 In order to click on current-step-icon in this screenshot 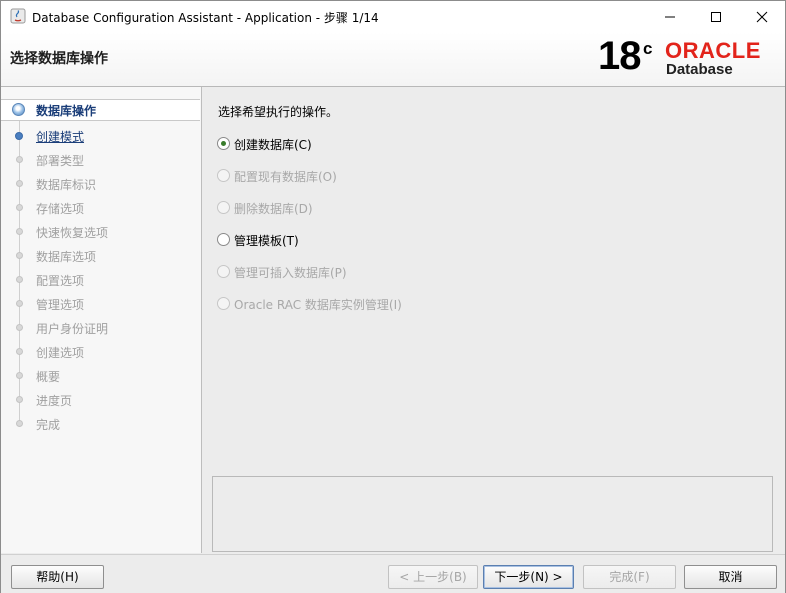, I will do `click(18, 109)`.